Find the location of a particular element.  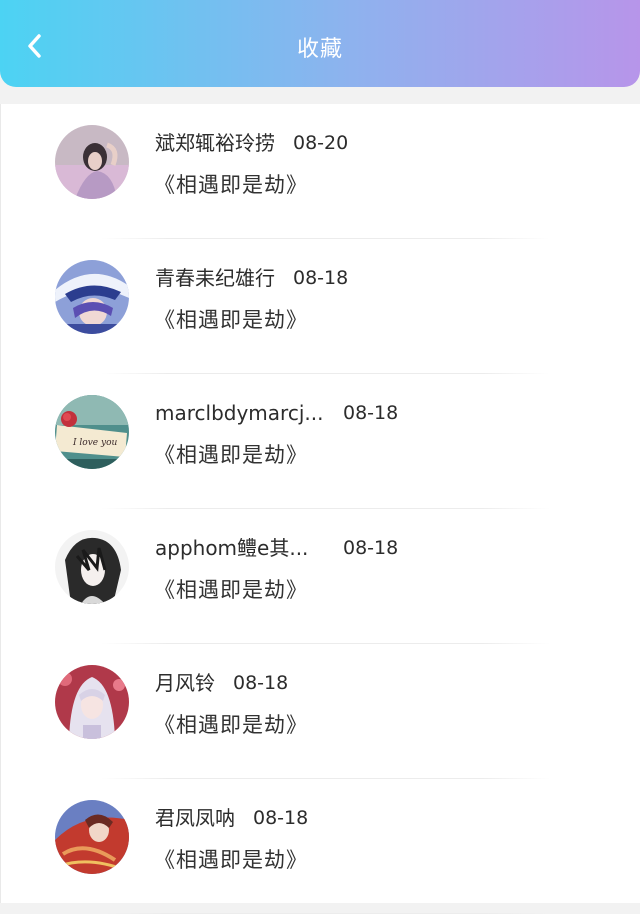

username: 斌郑辄裕玲捞 is located at coordinates (215, 143).